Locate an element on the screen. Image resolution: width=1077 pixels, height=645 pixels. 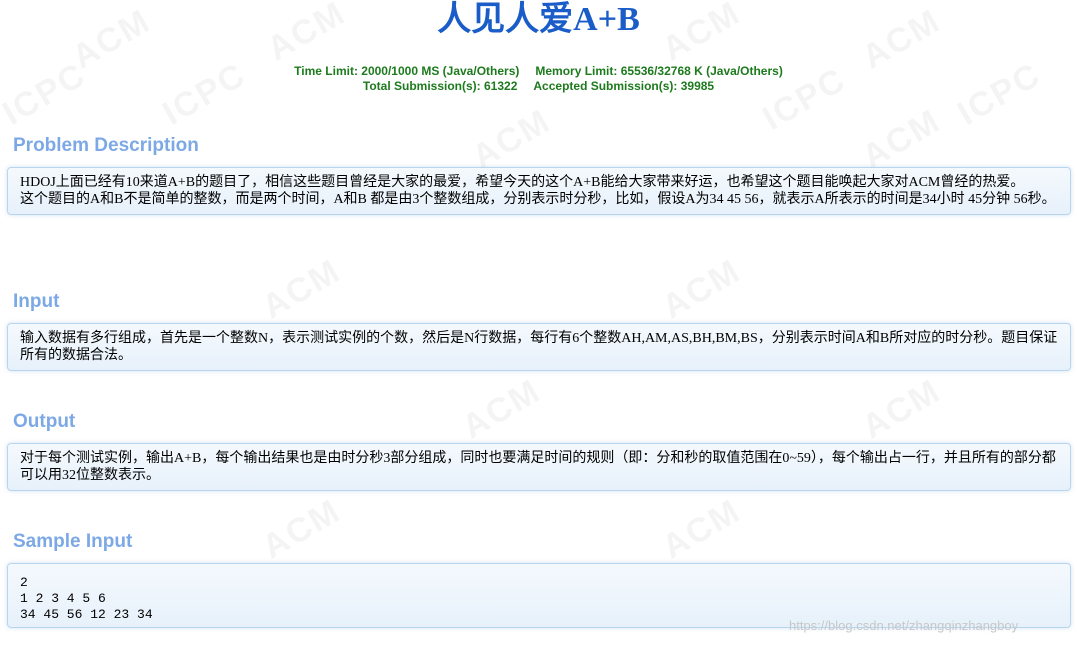
section-title-output: Output is located at coordinates (44, 421).